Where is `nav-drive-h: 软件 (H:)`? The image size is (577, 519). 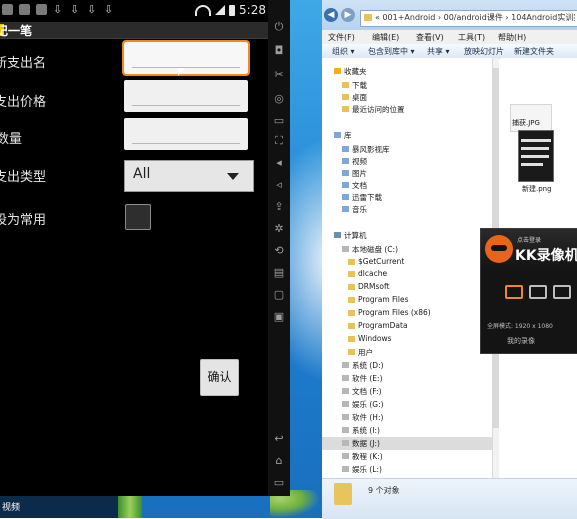 nav-drive-h: 软件 (H:) is located at coordinates (367, 417).